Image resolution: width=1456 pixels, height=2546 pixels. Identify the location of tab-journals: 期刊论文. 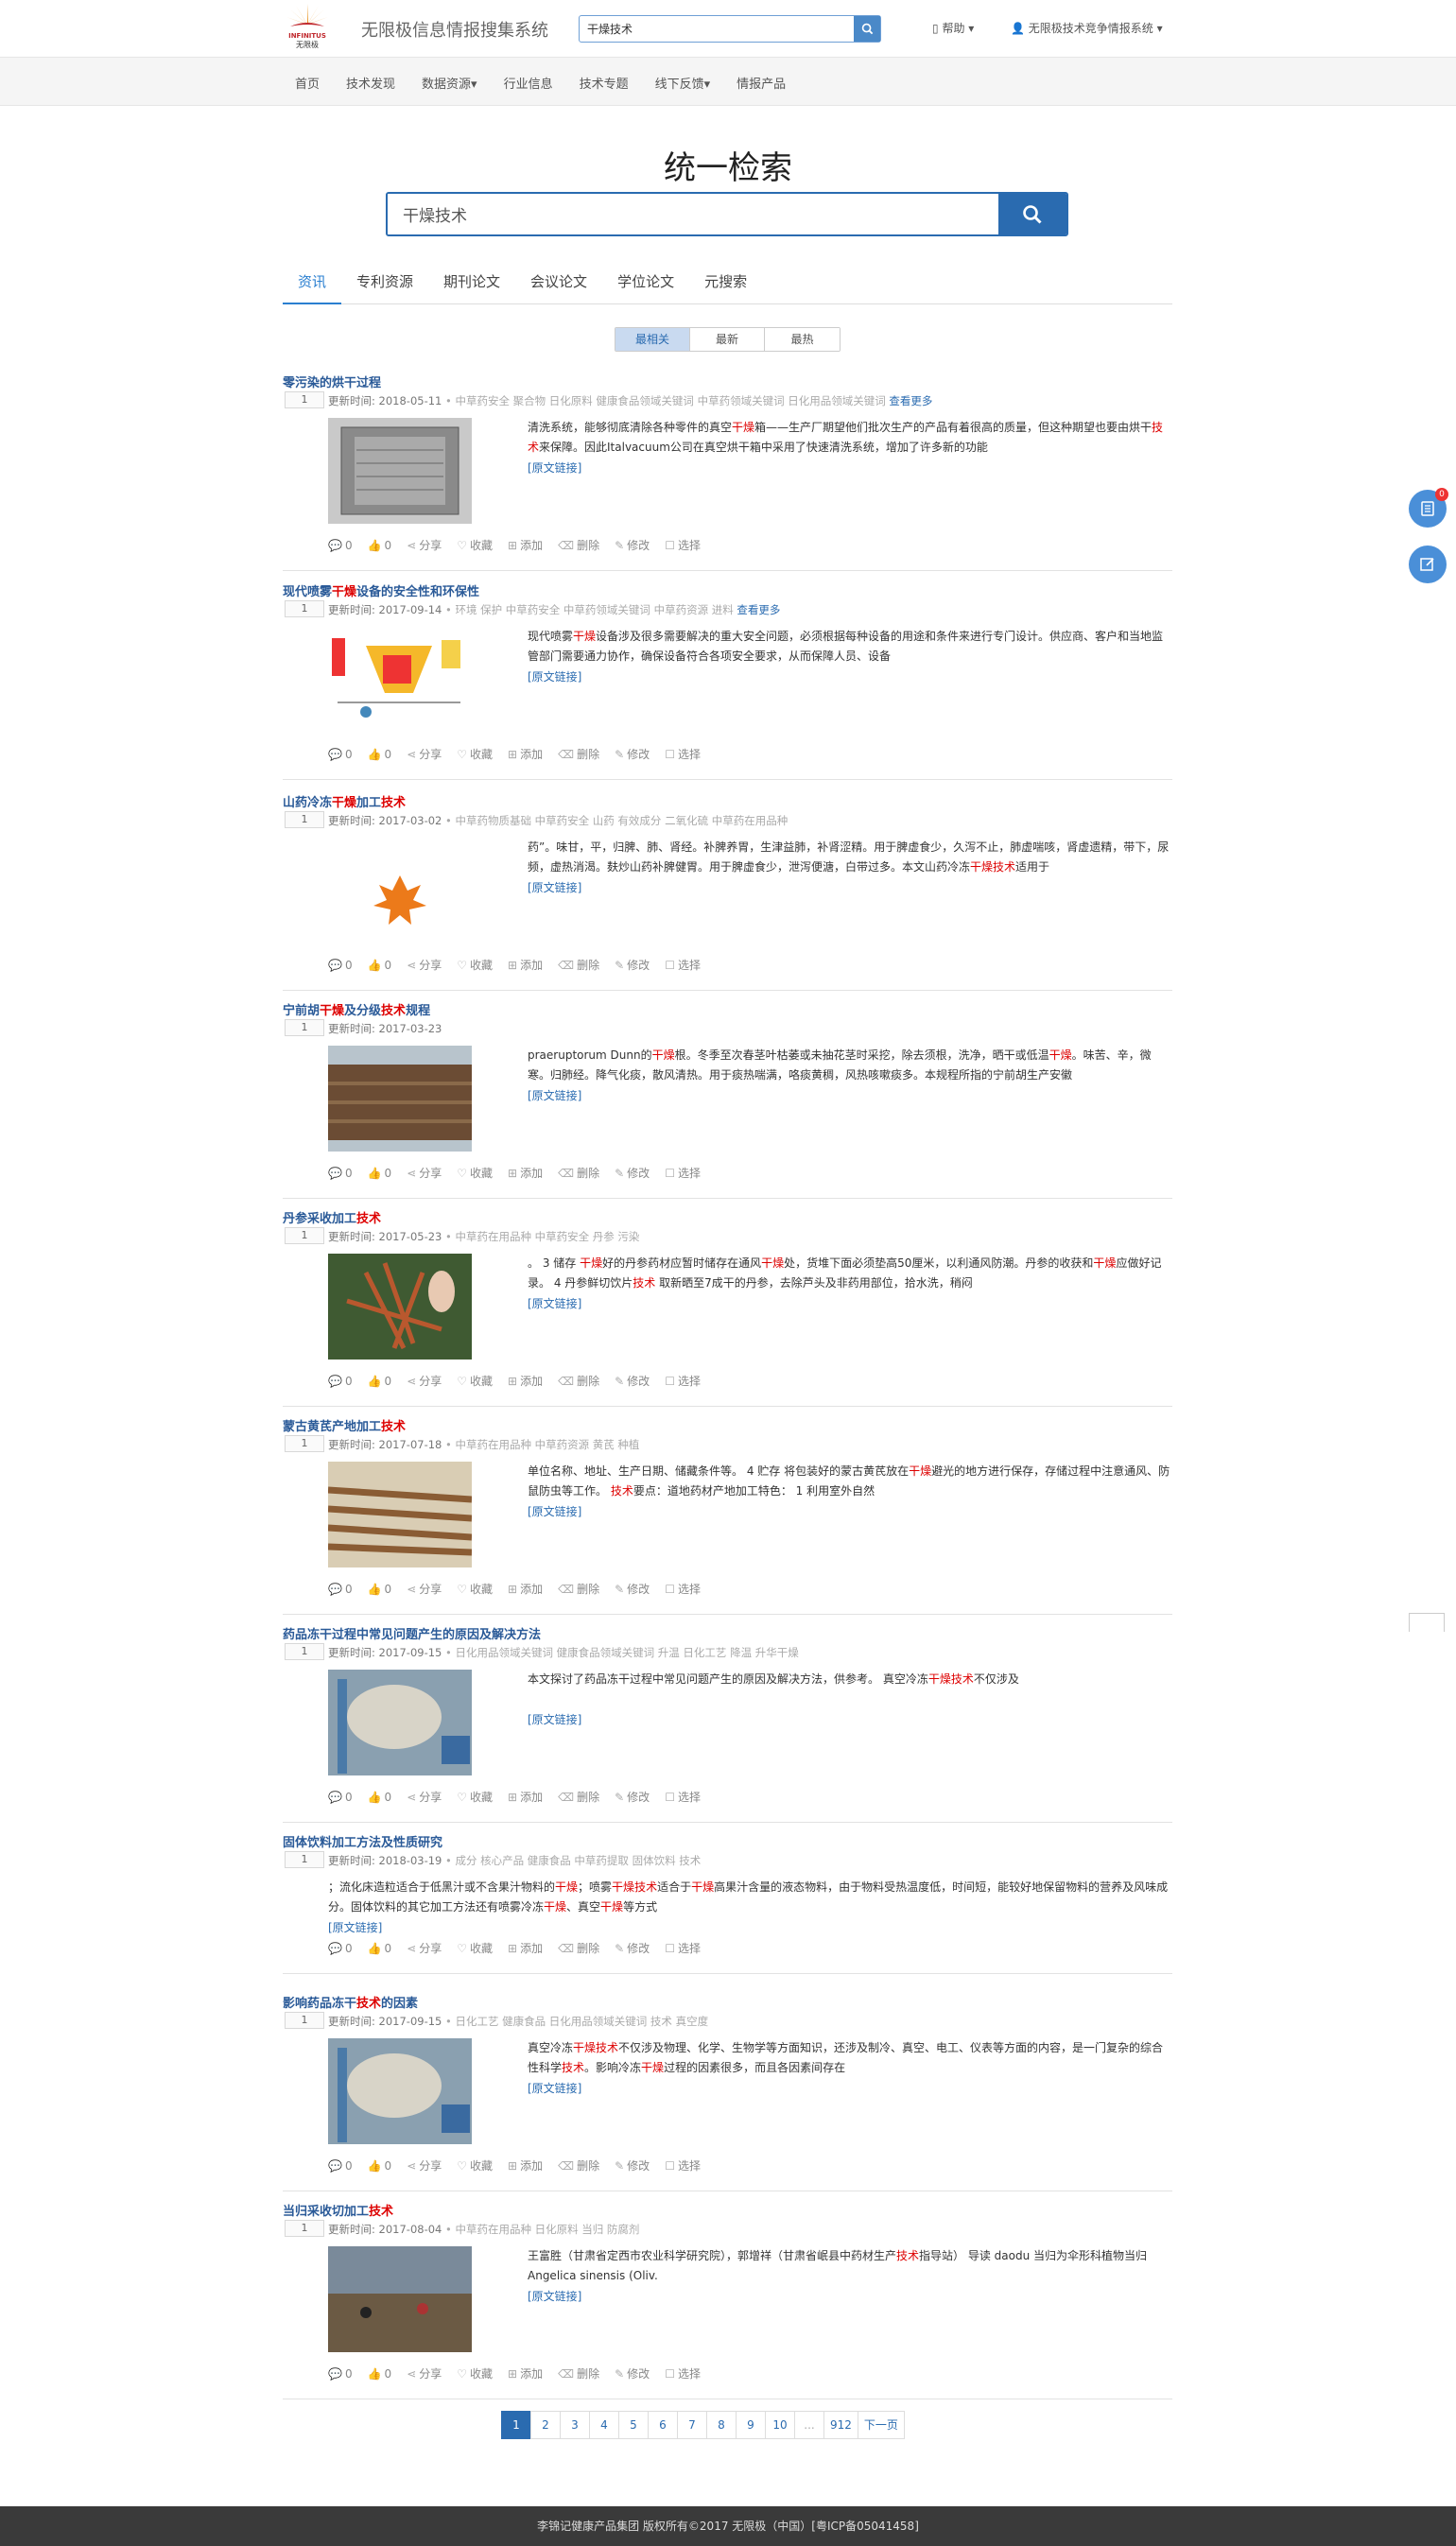
(471, 287).